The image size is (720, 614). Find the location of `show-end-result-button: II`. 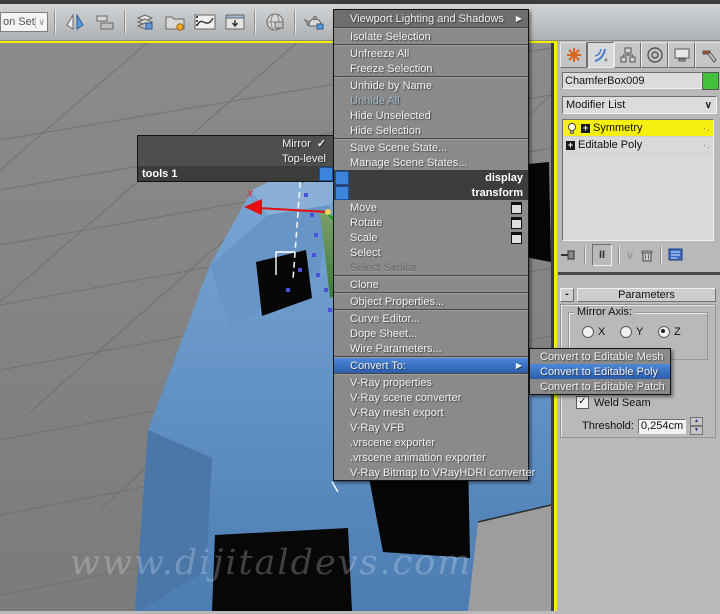

show-end-result-button: II is located at coordinates (602, 255).